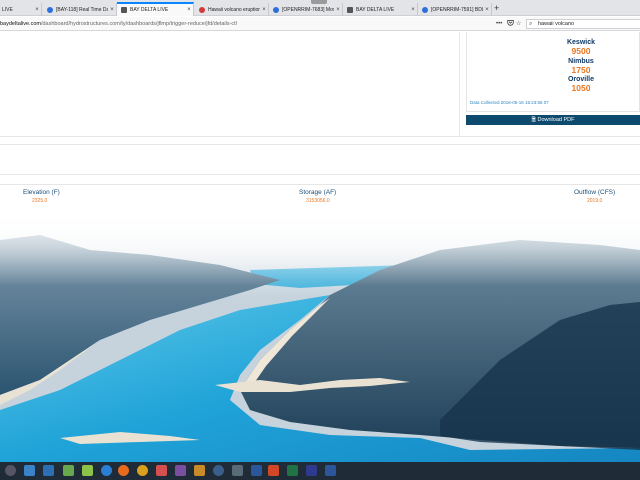 The height and width of the screenshot is (480, 640). I want to click on search-icon: ⌕, so click(531, 24).